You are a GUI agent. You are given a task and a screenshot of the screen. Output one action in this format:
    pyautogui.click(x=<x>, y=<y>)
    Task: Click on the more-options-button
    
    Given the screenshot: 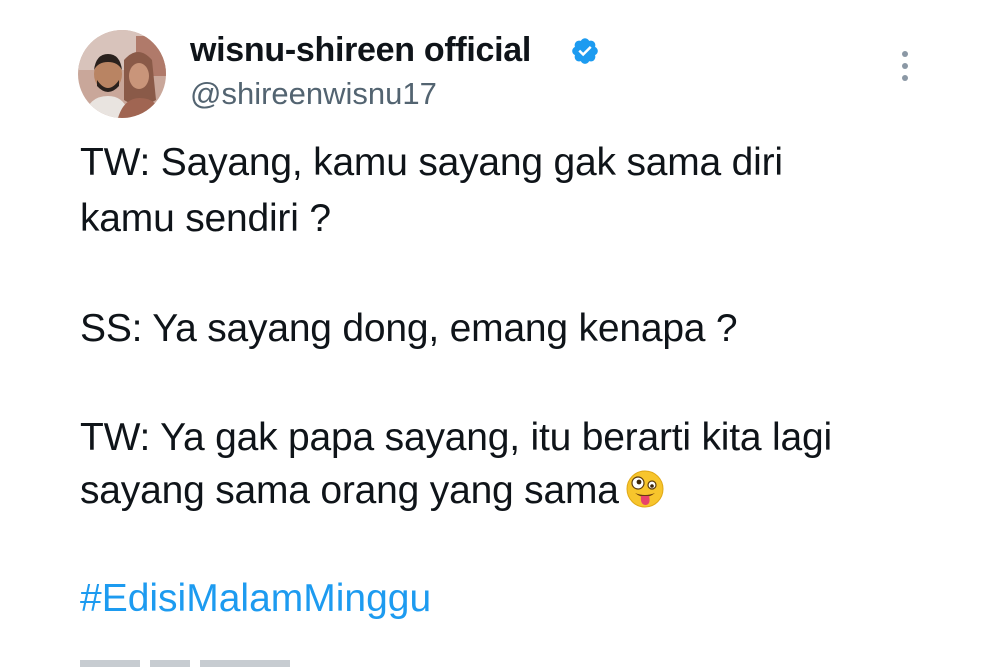 What is the action you would take?
    pyautogui.click(x=905, y=66)
    